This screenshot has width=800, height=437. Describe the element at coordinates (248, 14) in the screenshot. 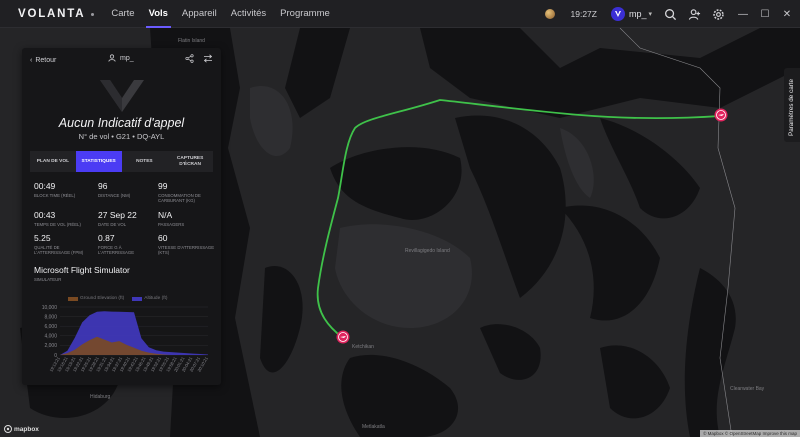

I see `nav-item-activites: Activités` at that location.